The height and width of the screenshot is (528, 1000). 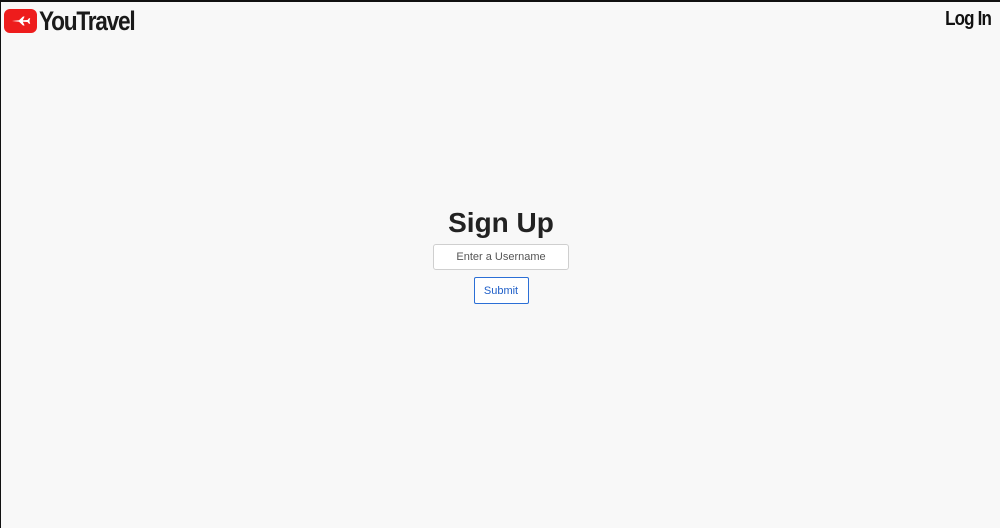 What do you see at coordinates (20, 21) in the screenshot?
I see `airplane-icon` at bounding box center [20, 21].